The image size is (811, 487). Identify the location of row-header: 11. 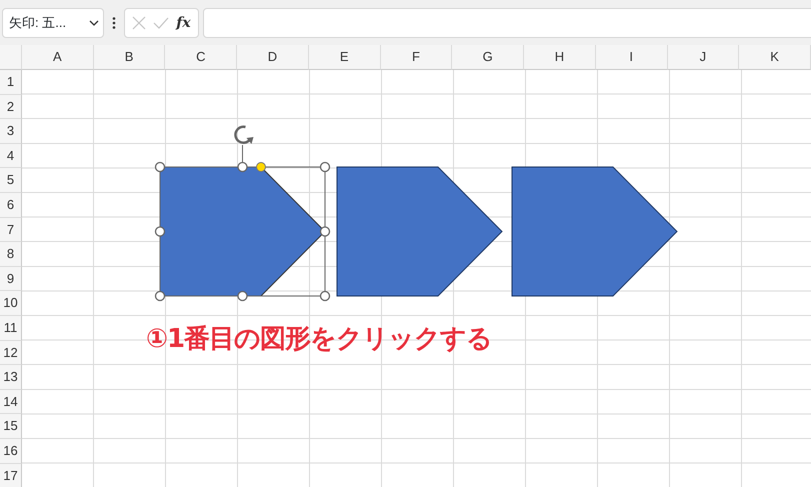
(11, 328).